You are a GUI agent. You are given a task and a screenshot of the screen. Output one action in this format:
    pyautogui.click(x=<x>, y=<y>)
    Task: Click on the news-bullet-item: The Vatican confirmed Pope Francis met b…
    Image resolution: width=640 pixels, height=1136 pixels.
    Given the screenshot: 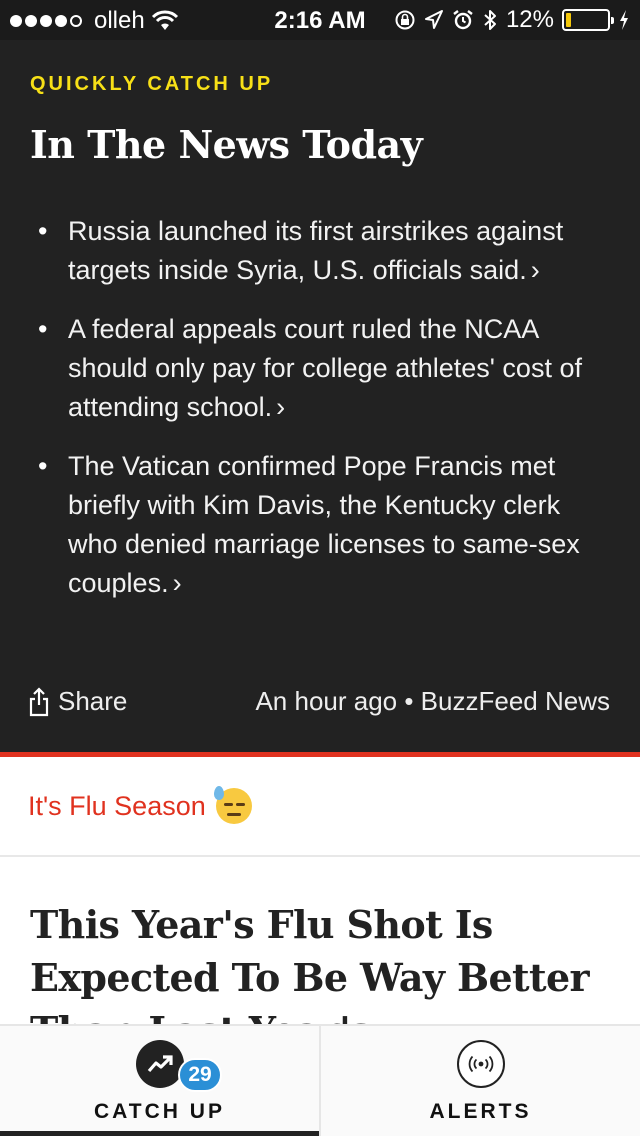 What is the action you would take?
    pyautogui.click(x=323, y=525)
    